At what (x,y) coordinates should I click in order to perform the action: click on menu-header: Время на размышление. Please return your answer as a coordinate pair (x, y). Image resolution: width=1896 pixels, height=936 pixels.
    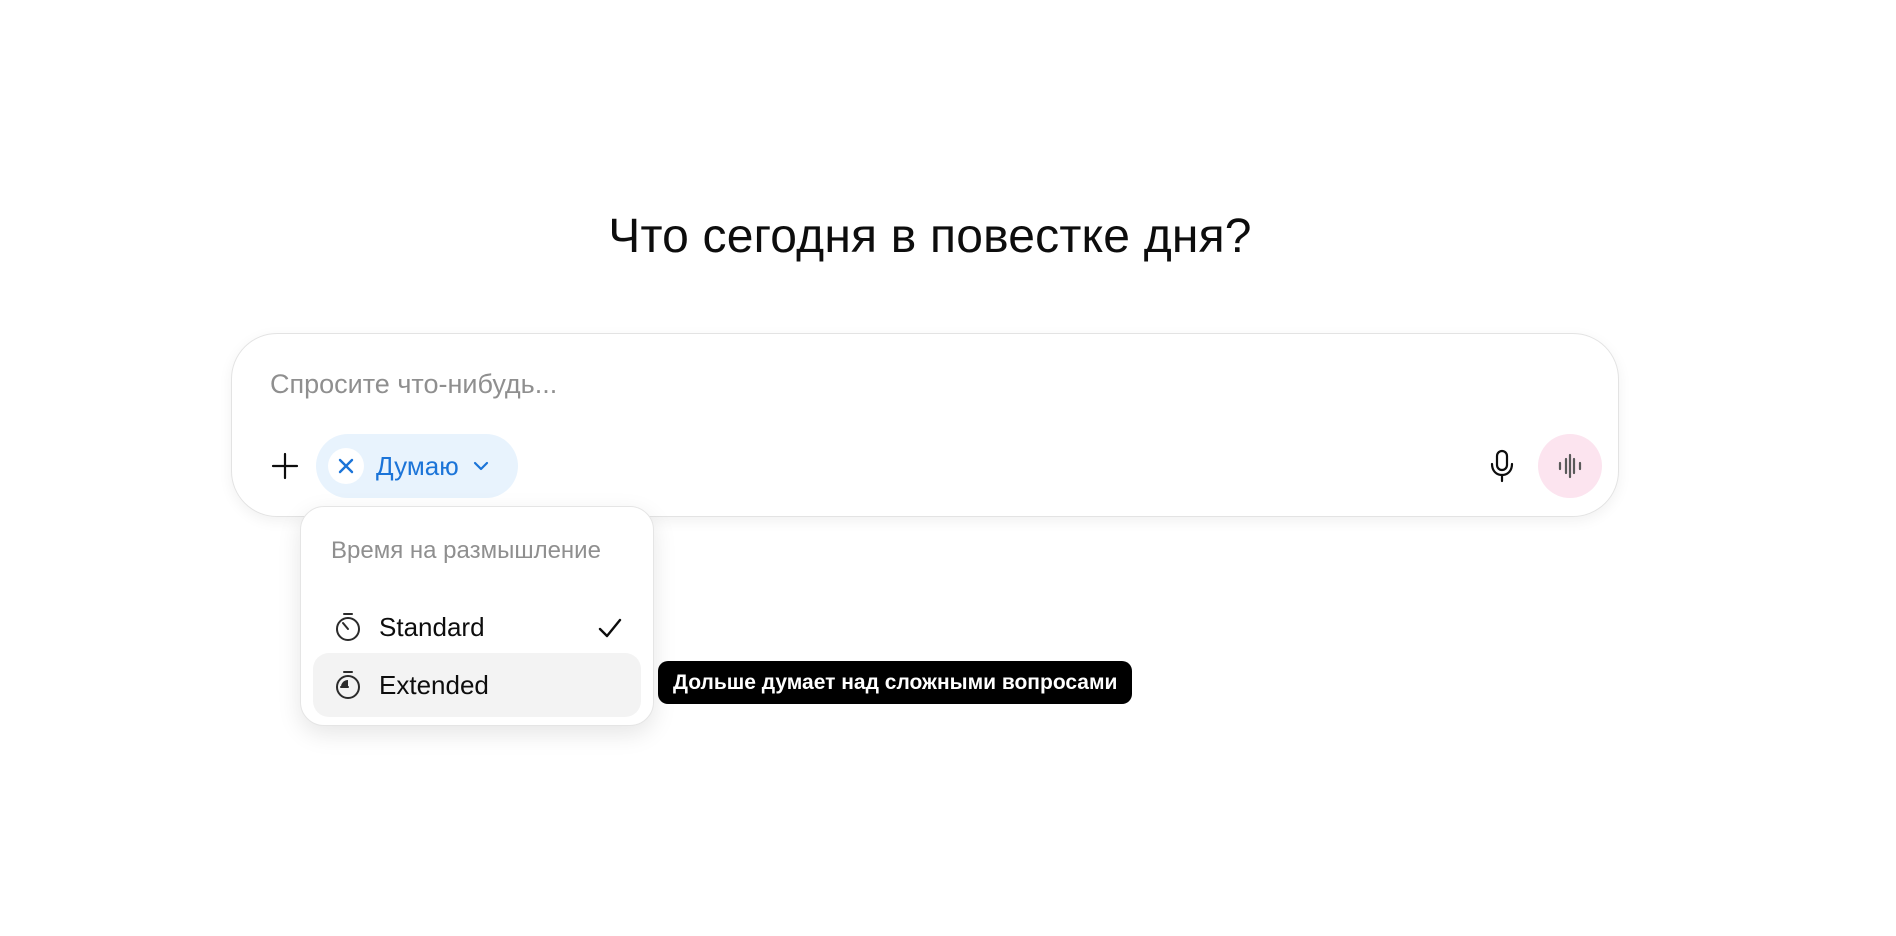
    Looking at the image, I should click on (466, 550).